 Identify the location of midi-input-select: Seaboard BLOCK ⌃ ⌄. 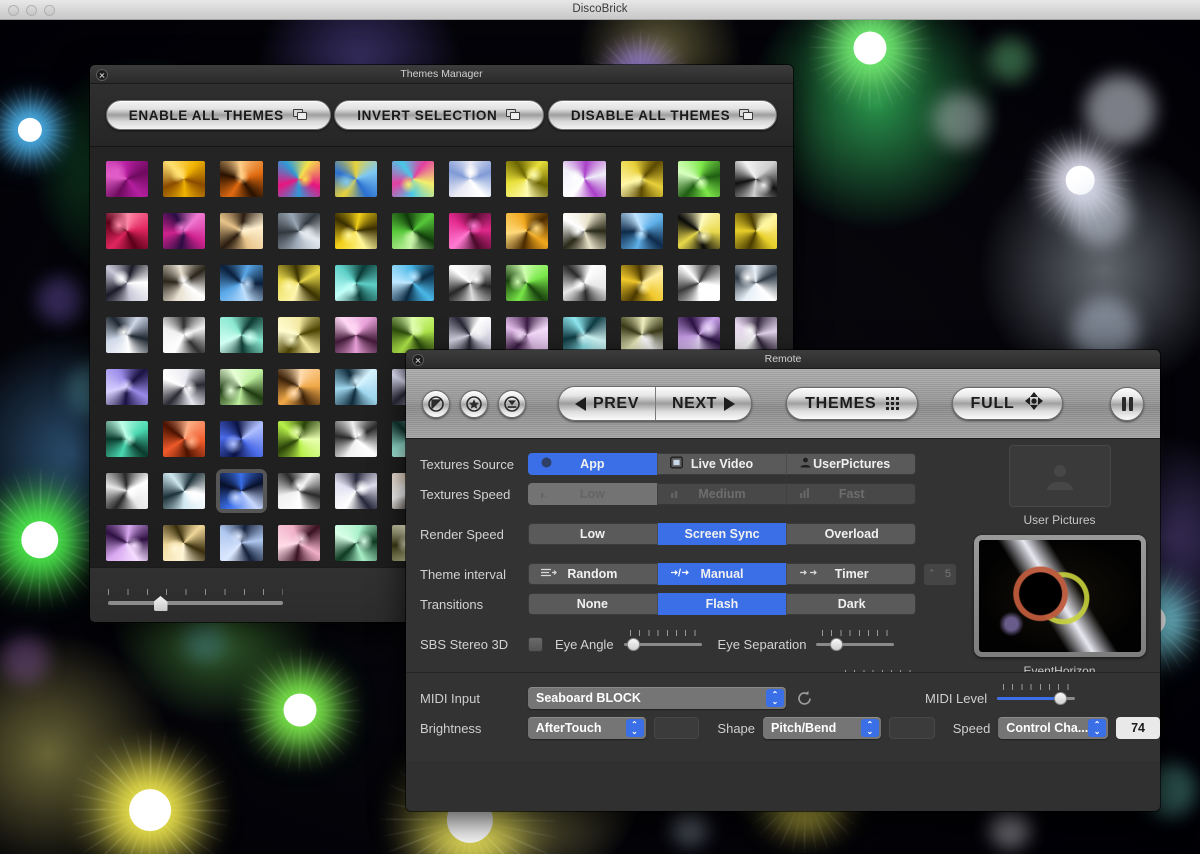
(657, 698).